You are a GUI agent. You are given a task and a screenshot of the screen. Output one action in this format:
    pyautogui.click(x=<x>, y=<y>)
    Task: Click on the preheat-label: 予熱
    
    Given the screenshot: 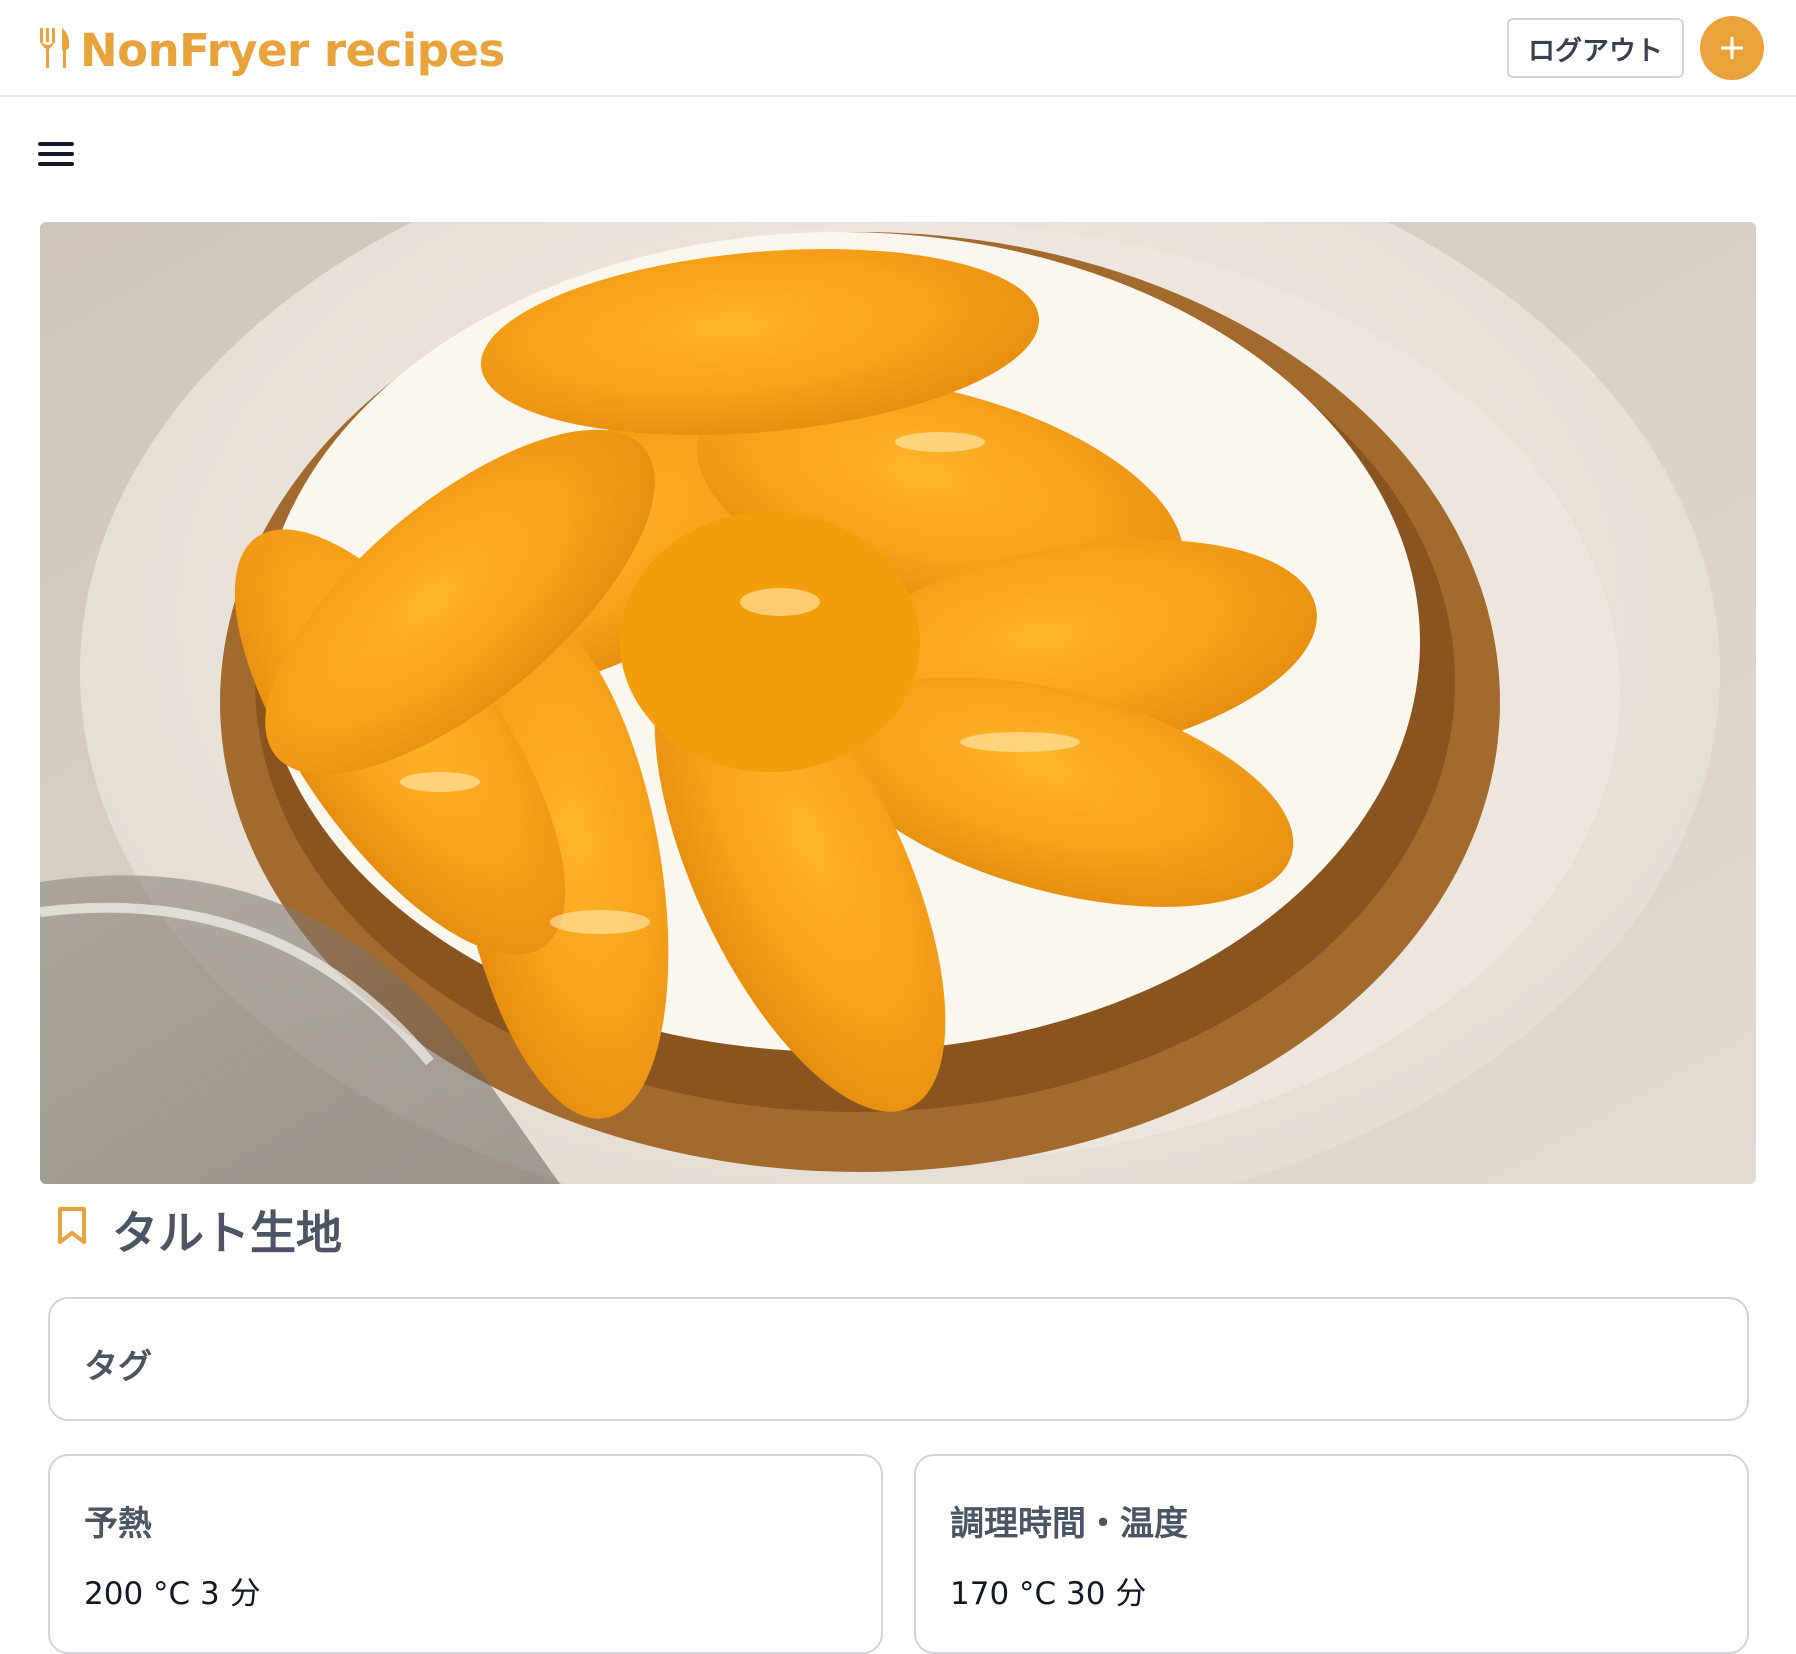 What is the action you would take?
    pyautogui.click(x=118, y=1524)
    